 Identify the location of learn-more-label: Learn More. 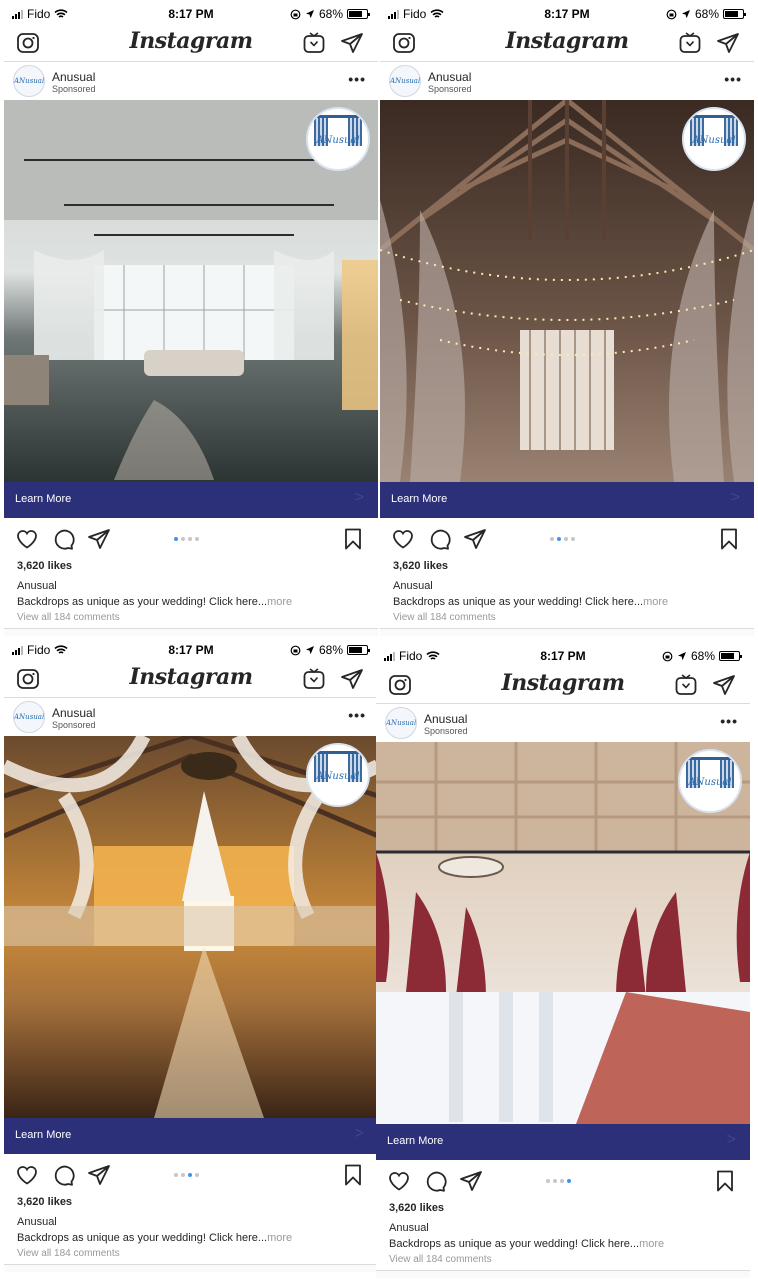
(43, 1135).